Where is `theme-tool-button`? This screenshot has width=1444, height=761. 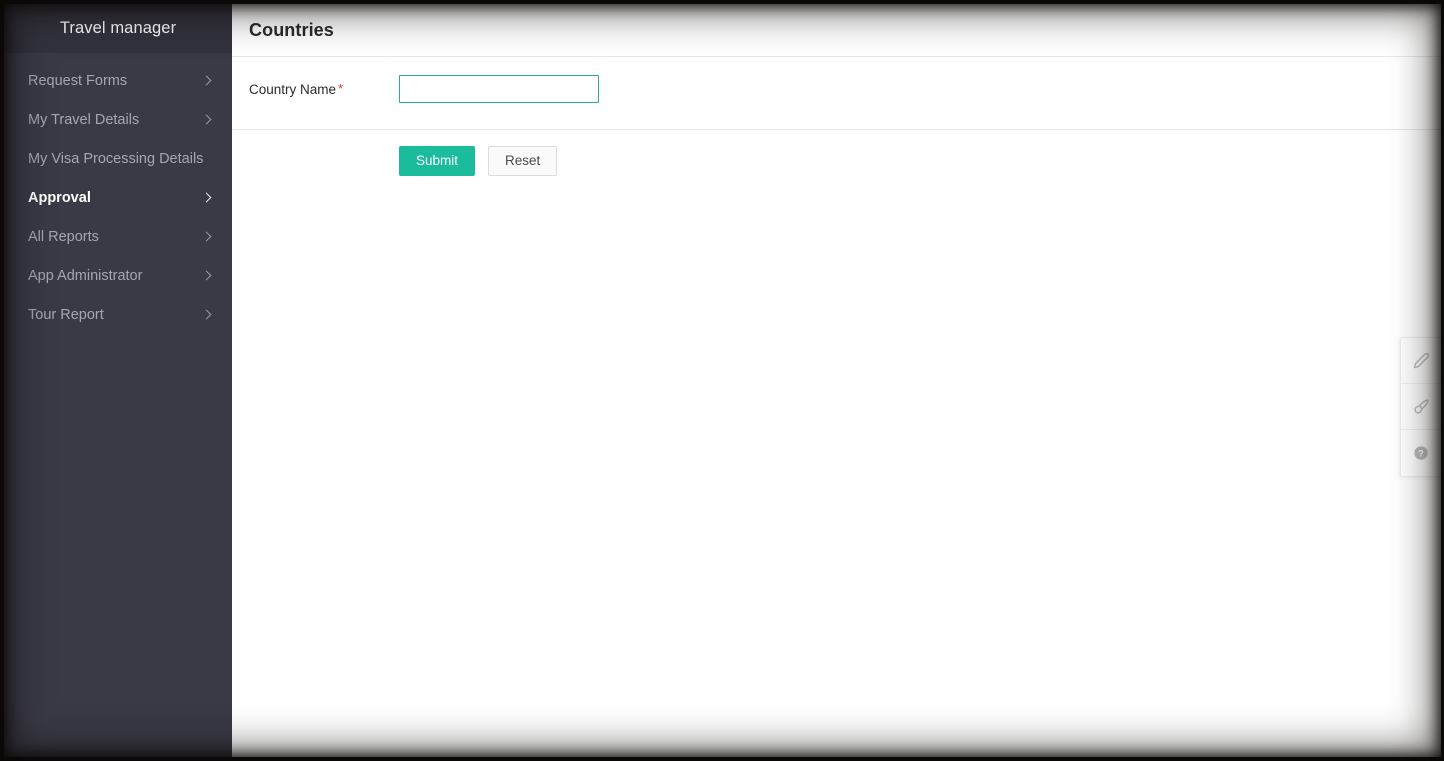 theme-tool-button is located at coordinates (1421, 407).